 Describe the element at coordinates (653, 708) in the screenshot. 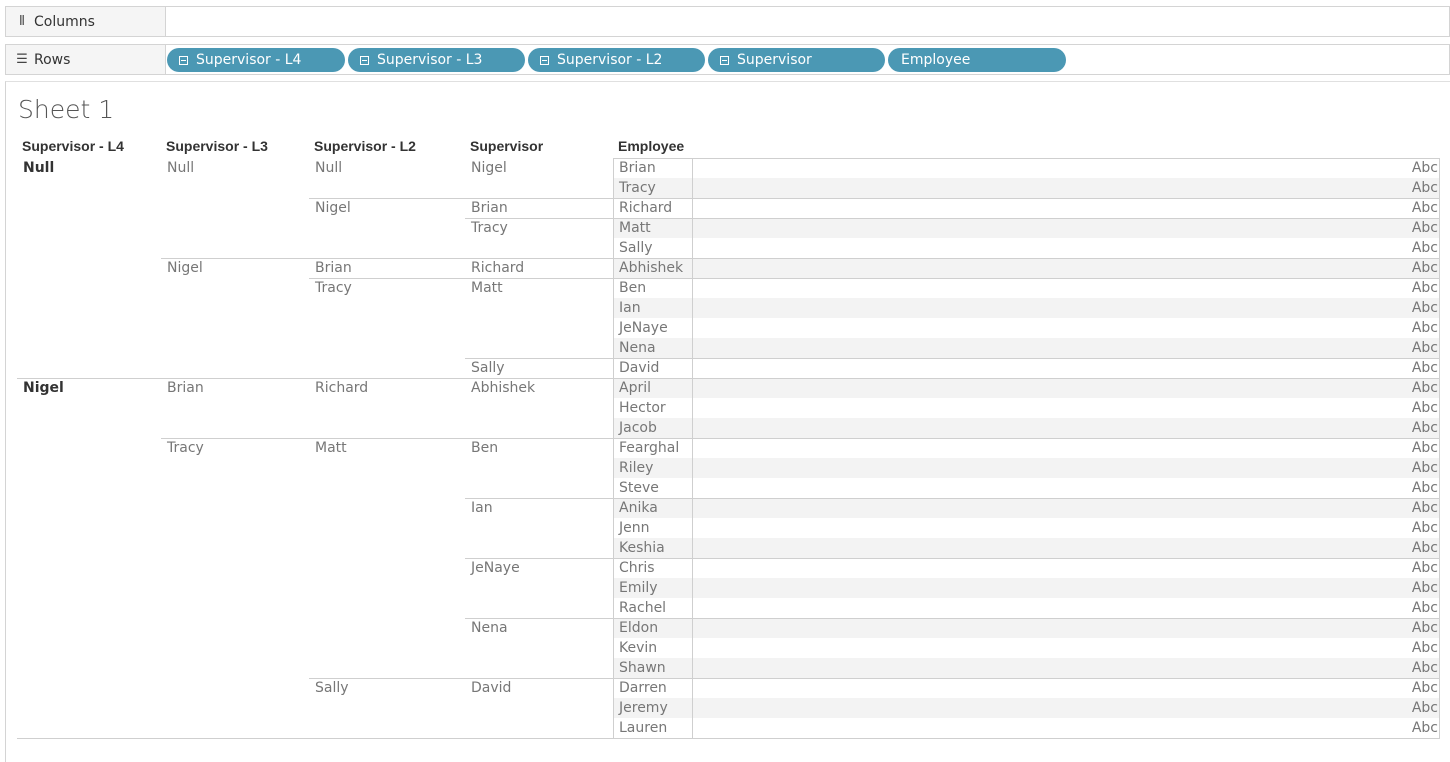

I see `employee-cell: Jeremy` at that location.